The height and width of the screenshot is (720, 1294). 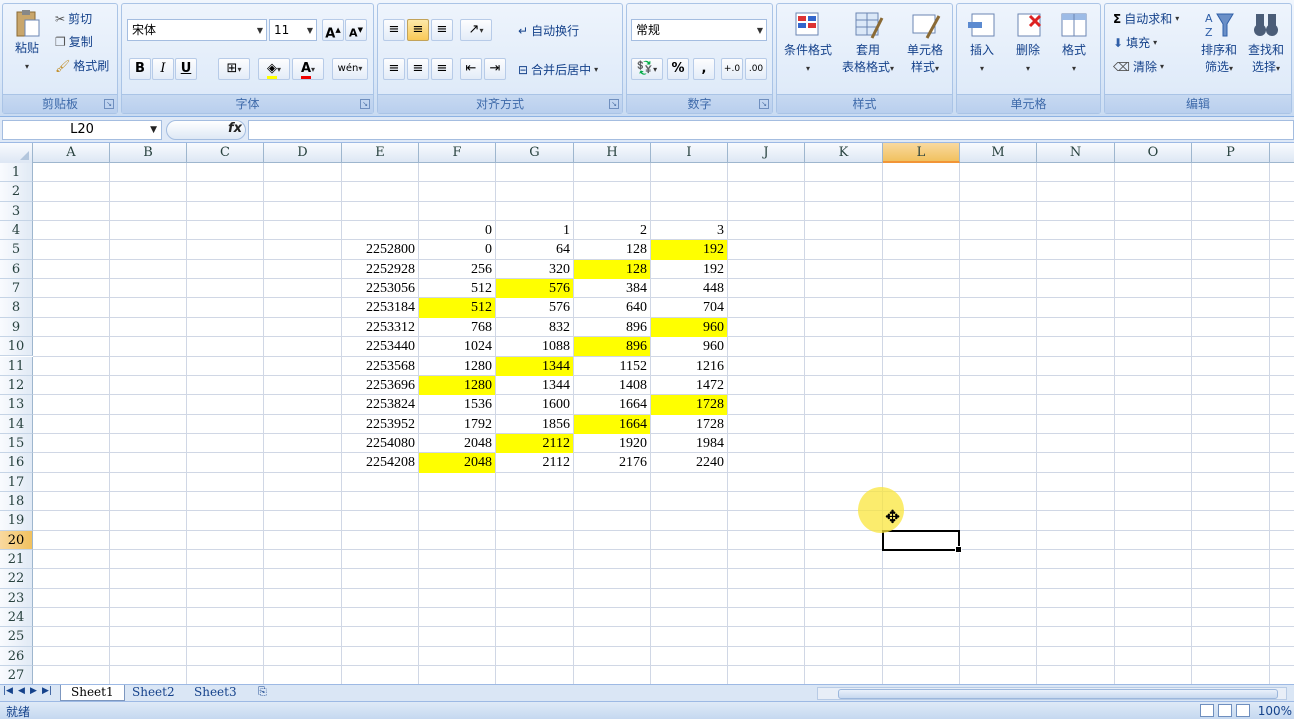 What do you see at coordinates (394, 69) in the screenshot?
I see `align-left-button: ≡` at bounding box center [394, 69].